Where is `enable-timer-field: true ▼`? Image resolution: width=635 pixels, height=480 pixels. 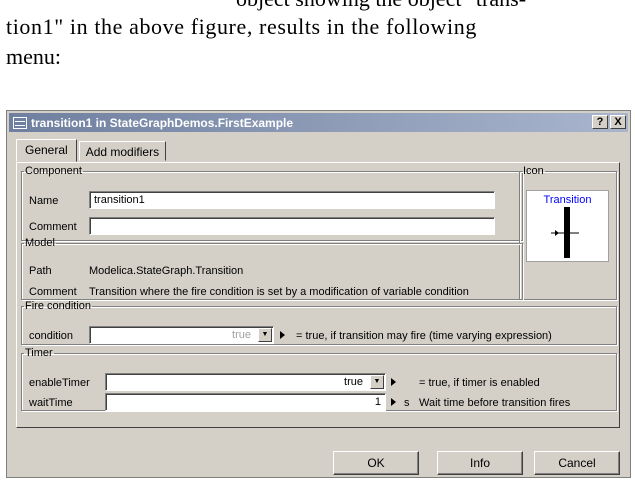
enable-timer-field: true ▼ is located at coordinates (245, 382).